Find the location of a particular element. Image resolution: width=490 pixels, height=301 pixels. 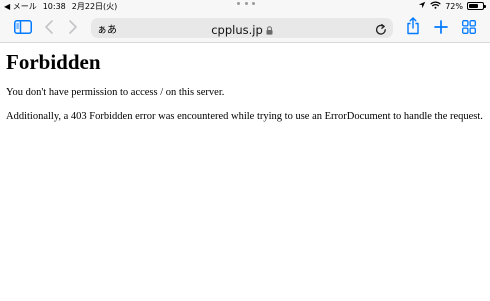

multitasking-dots is located at coordinates (246, 3).